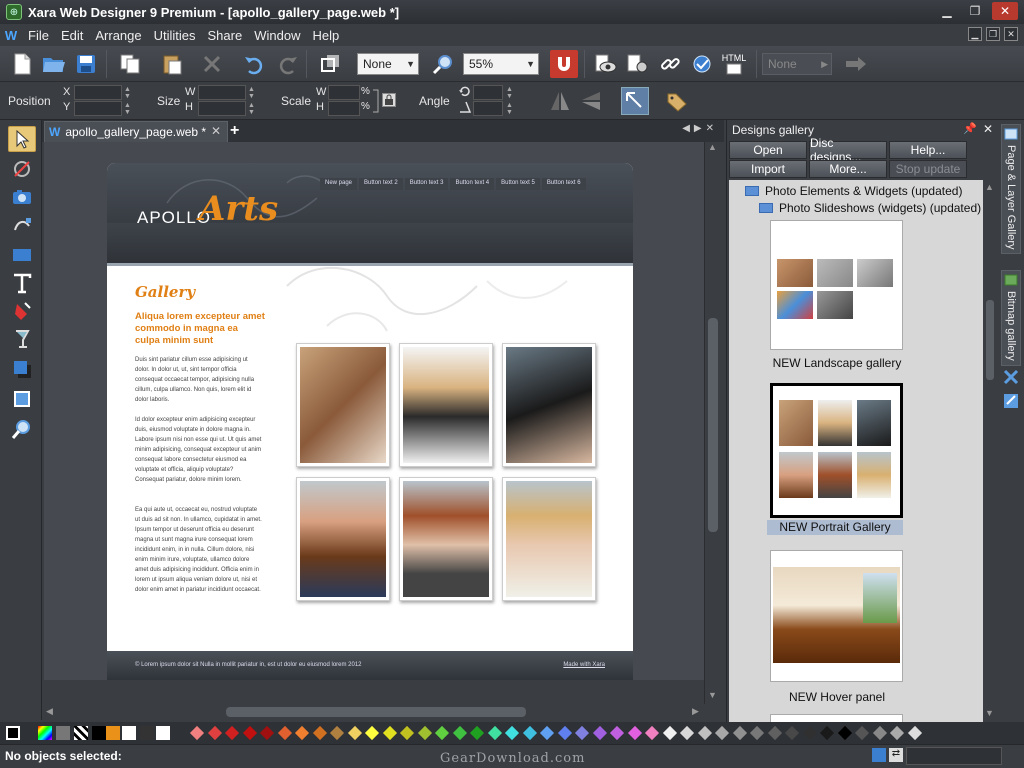 The image size is (1024, 768). I want to click on nav-item: Button text 2, so click(381, 184).